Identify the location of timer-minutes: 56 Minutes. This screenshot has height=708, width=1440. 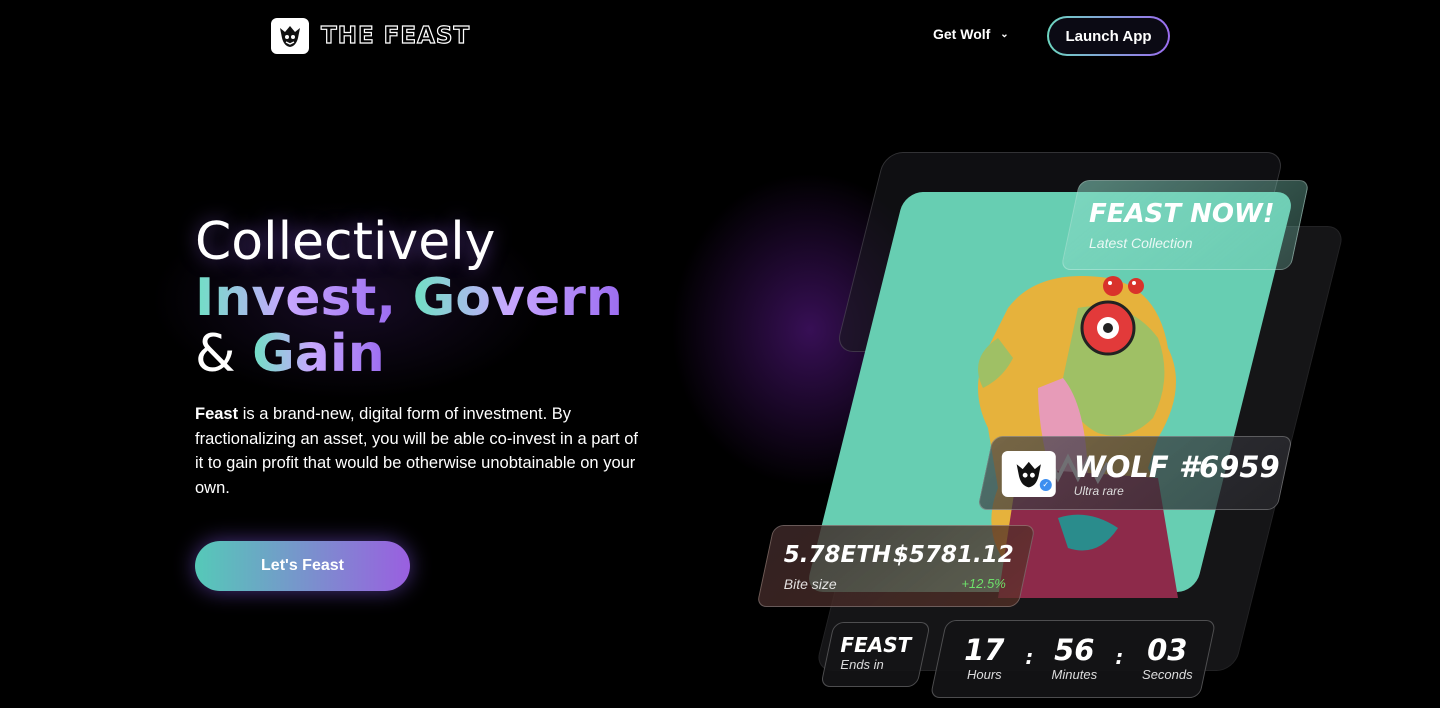
(1074, 657).